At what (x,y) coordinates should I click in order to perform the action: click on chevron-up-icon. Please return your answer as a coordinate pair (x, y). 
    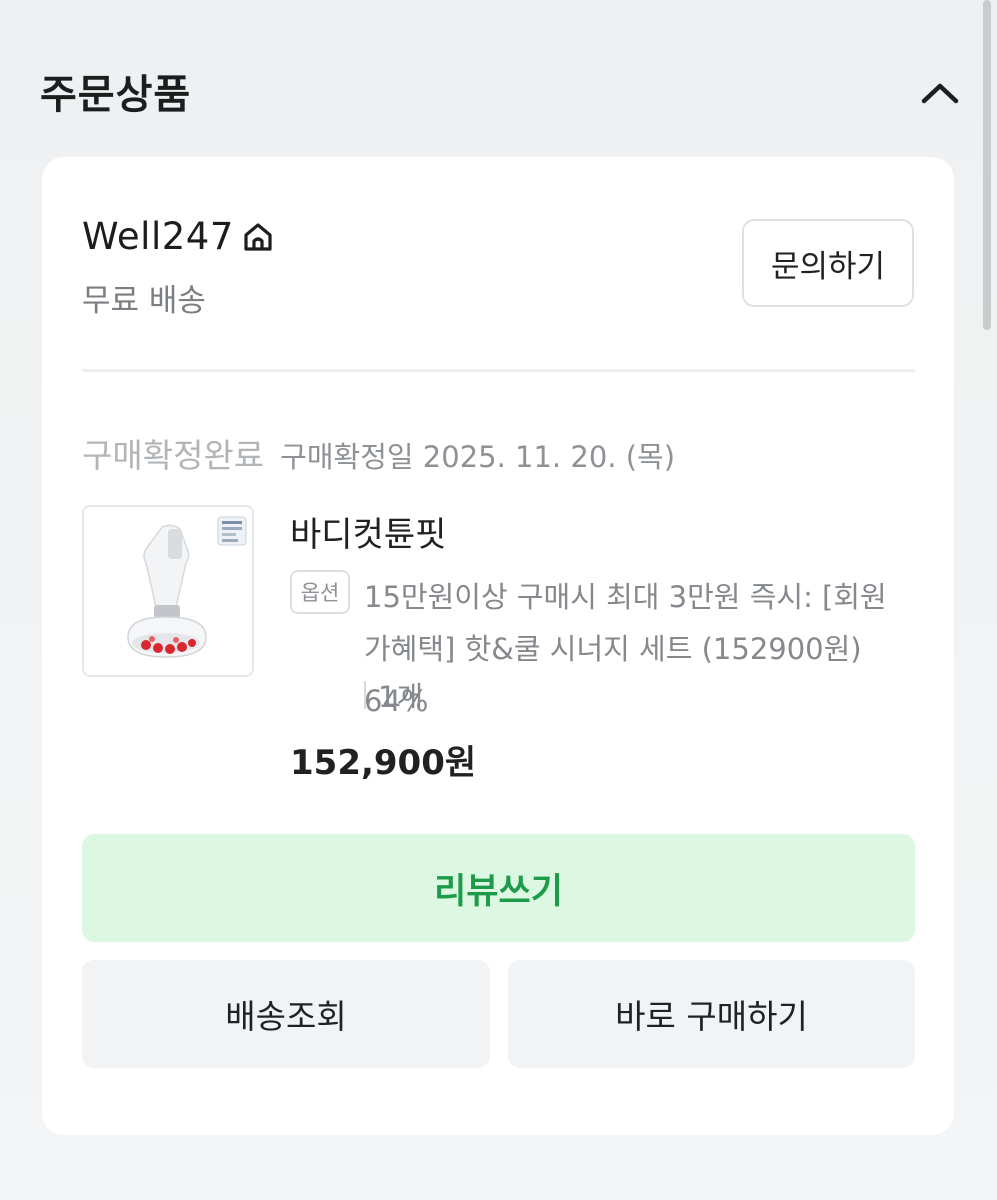
    Looking at the image, I should click on (940, 93).